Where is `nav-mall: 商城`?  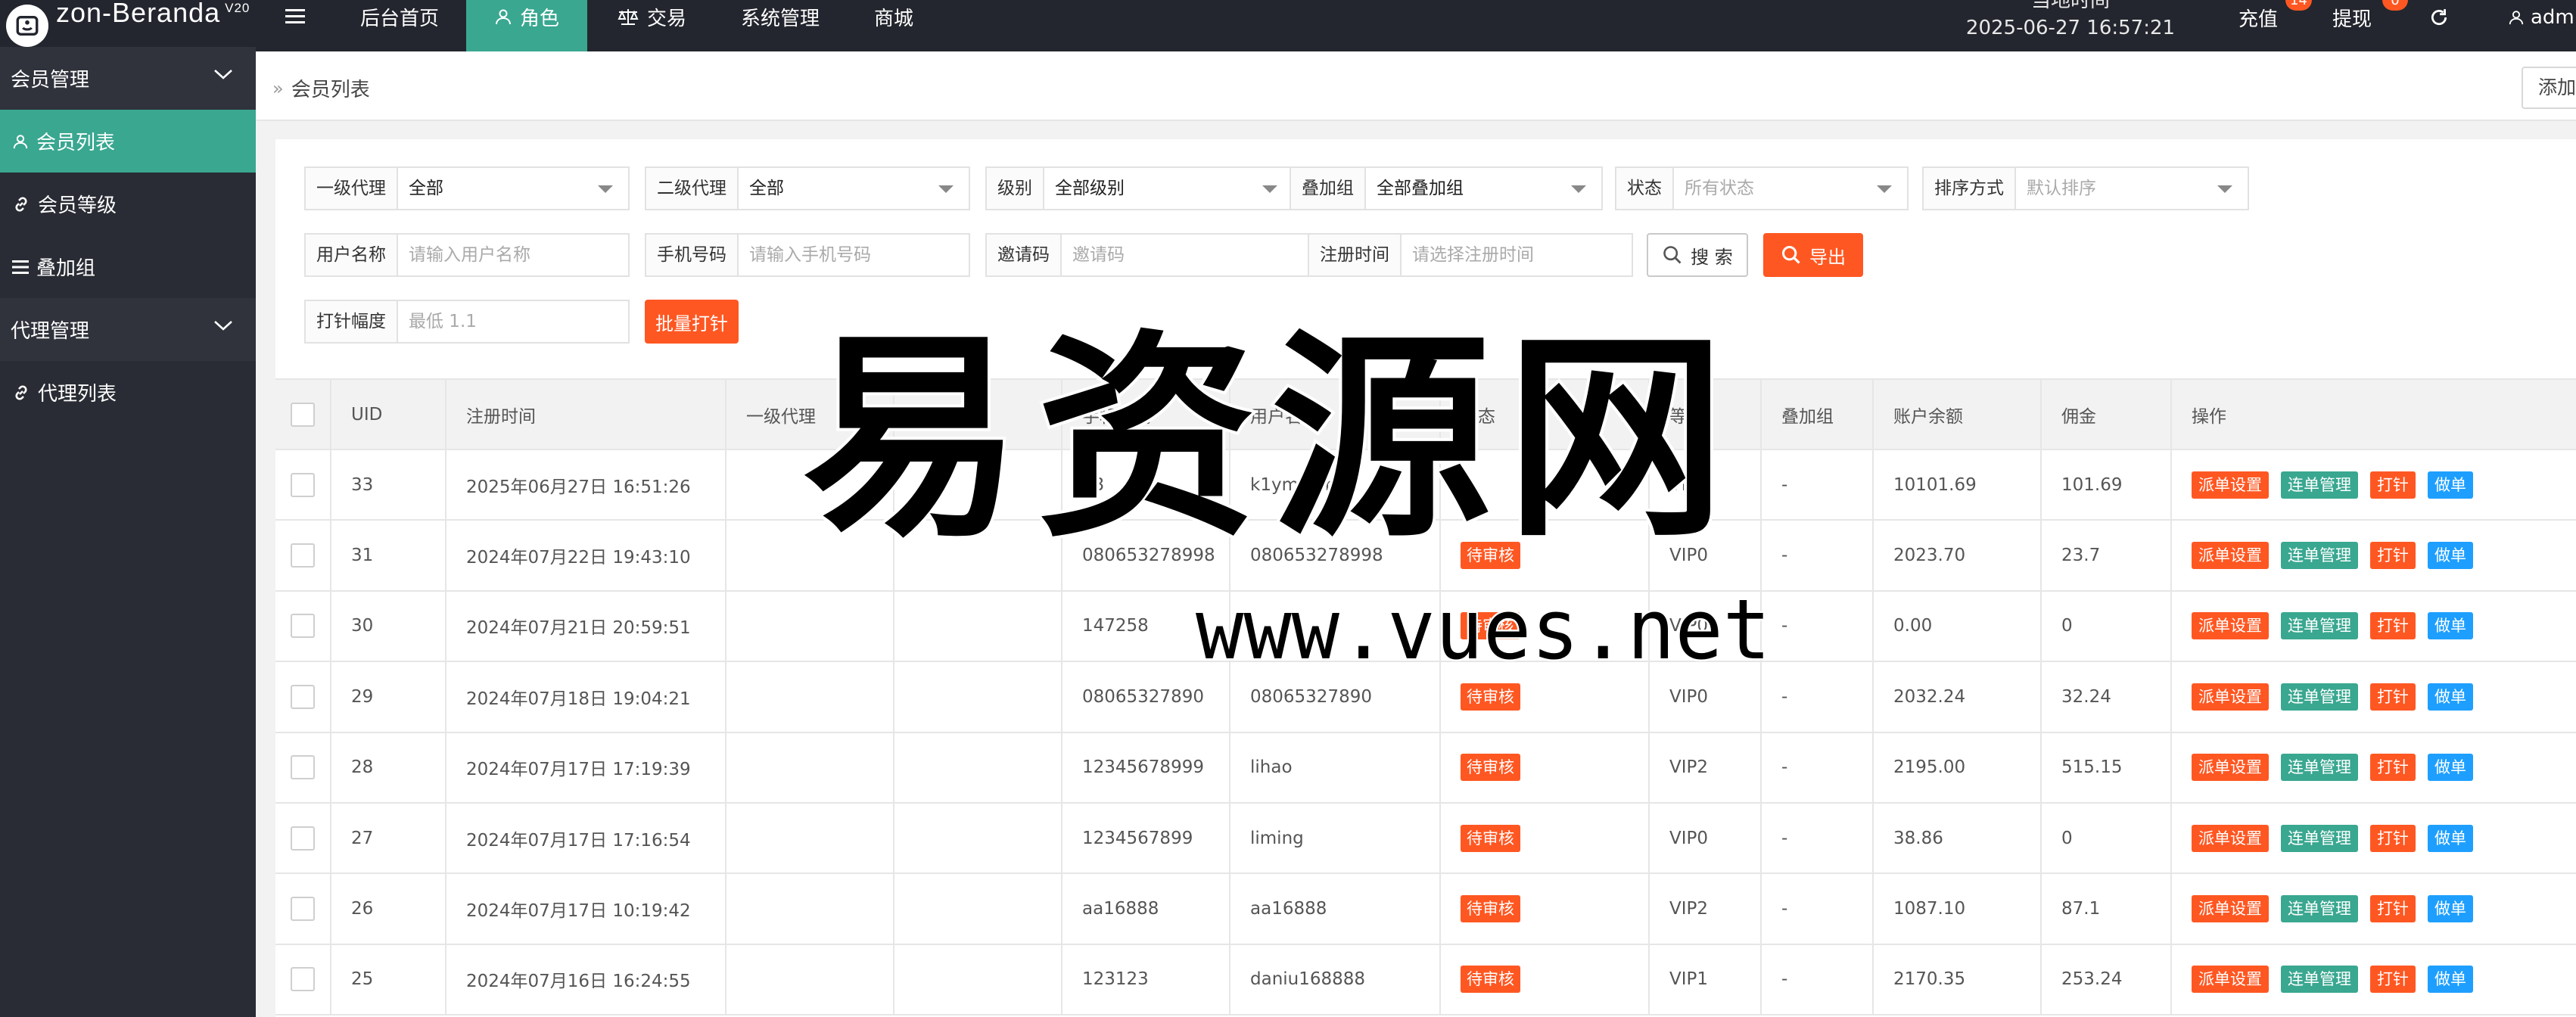
nav-mall: 商城 is located at coordinates (893, 21).